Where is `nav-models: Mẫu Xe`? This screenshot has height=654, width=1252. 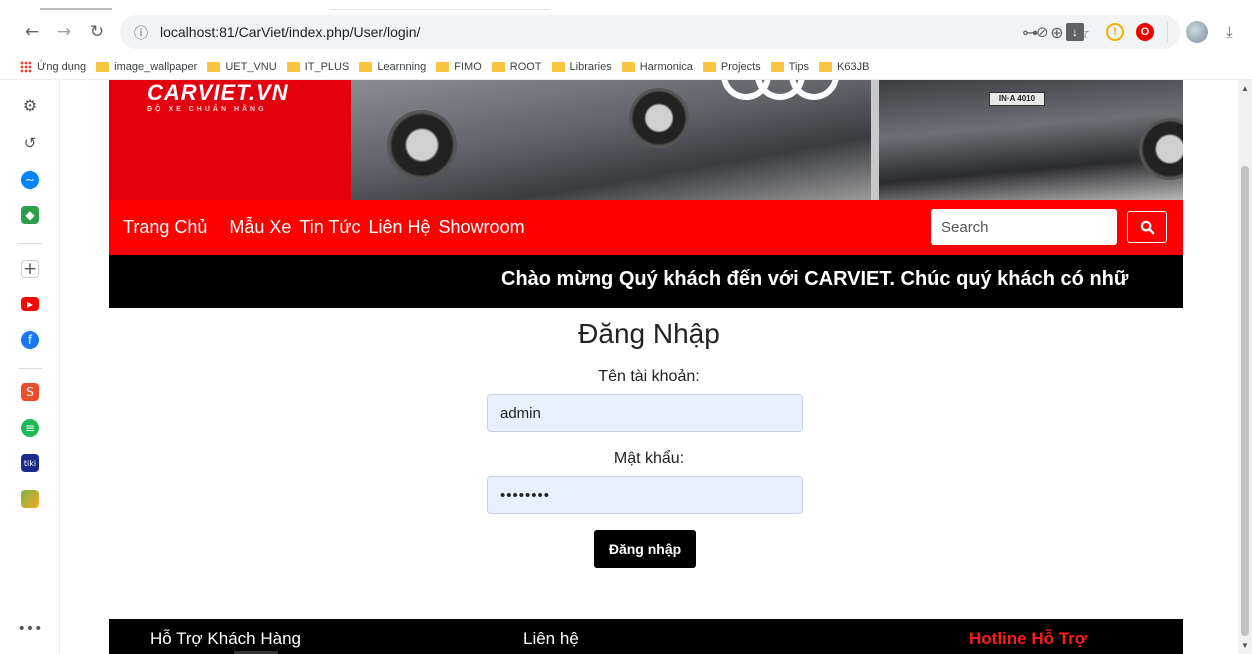
nav-models: Mẫu Xe is located at coordinates (260, 227).